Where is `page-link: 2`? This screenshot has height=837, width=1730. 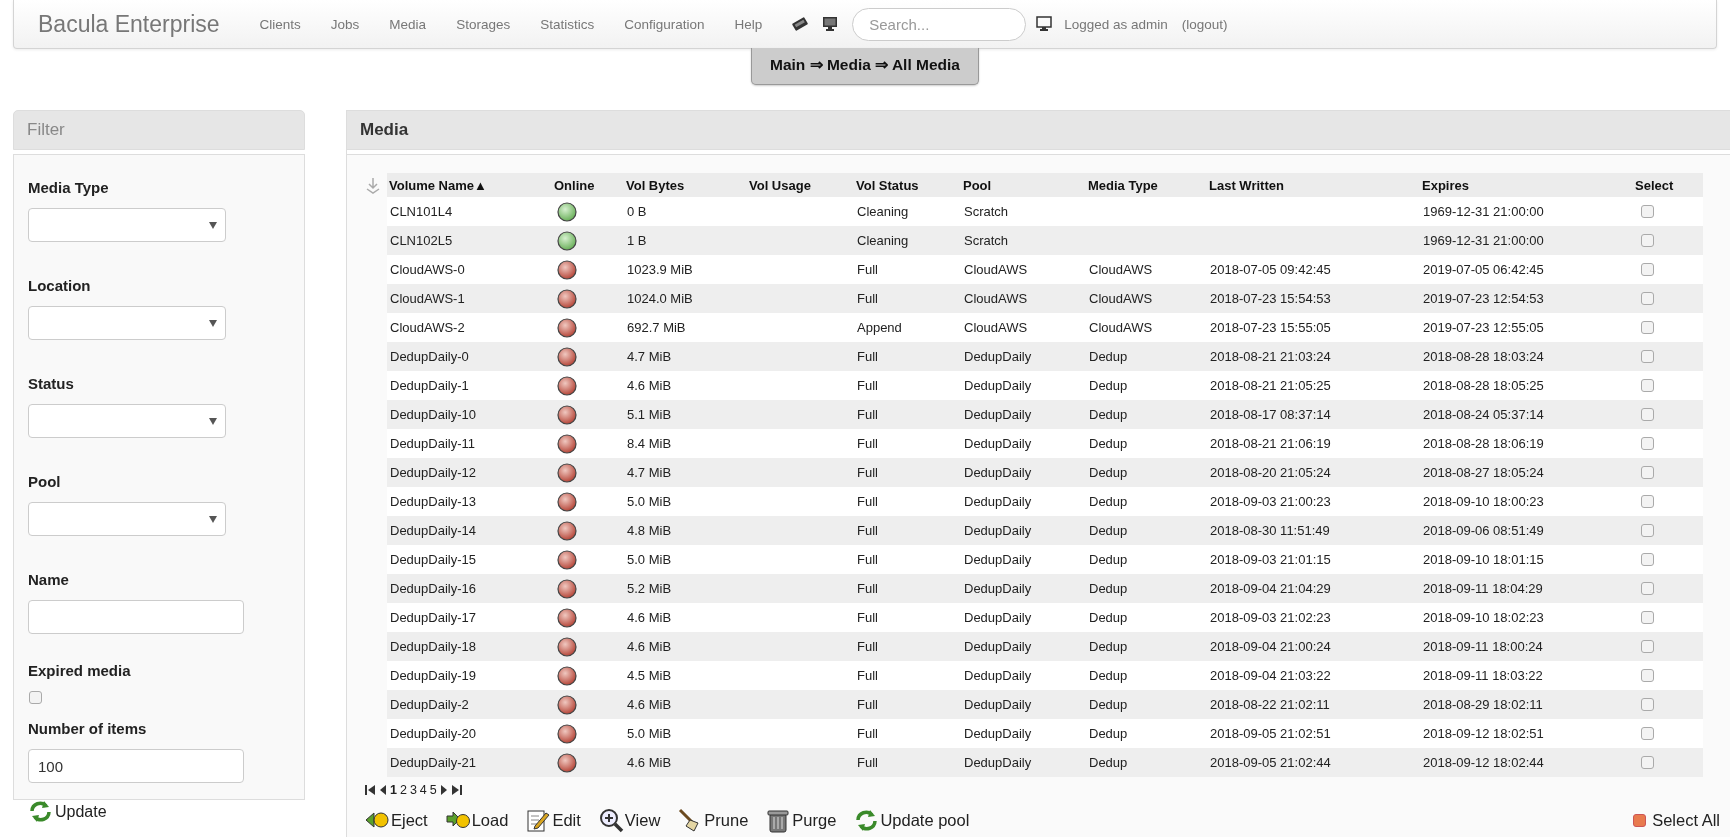 page-link: 2 is located at coordinates (403, 790).